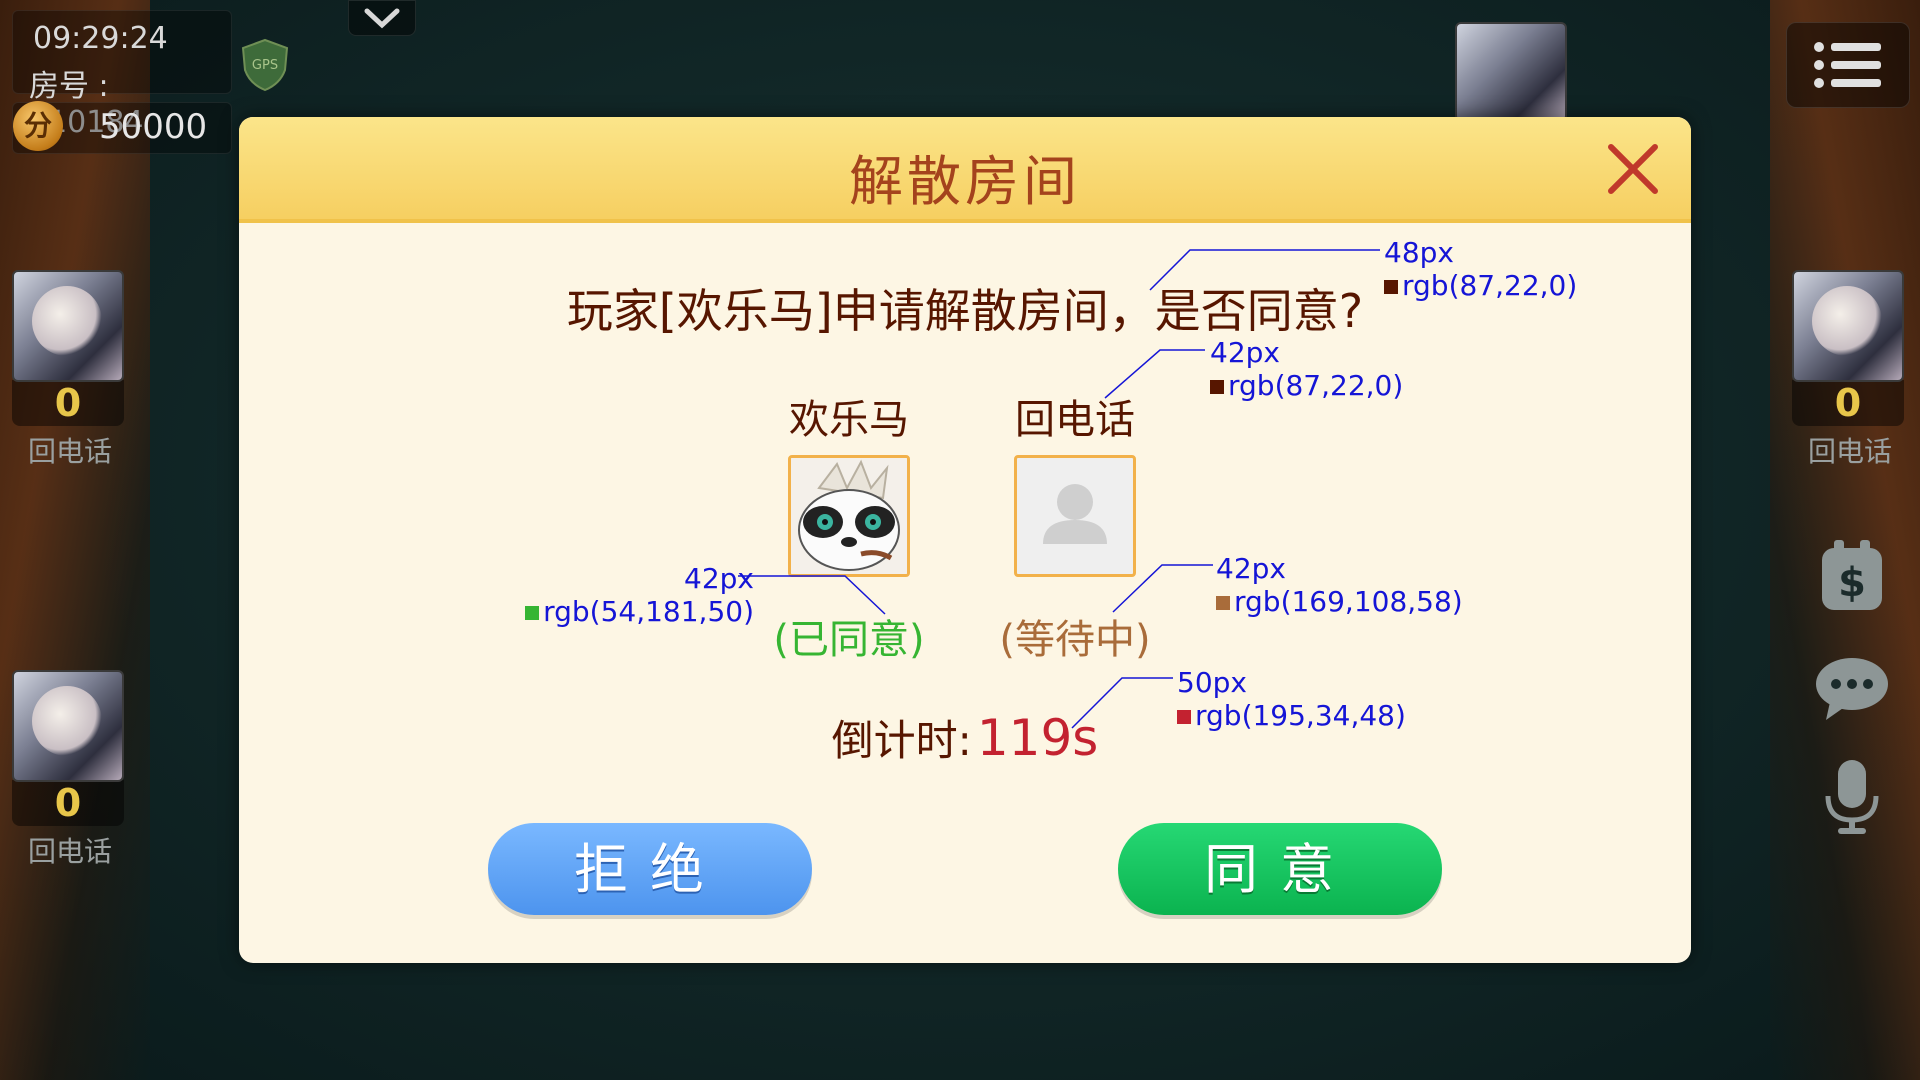 This screenshot has width=1920, height=1080. I want to click on chat-bubble-icon, so click(1852, 688).